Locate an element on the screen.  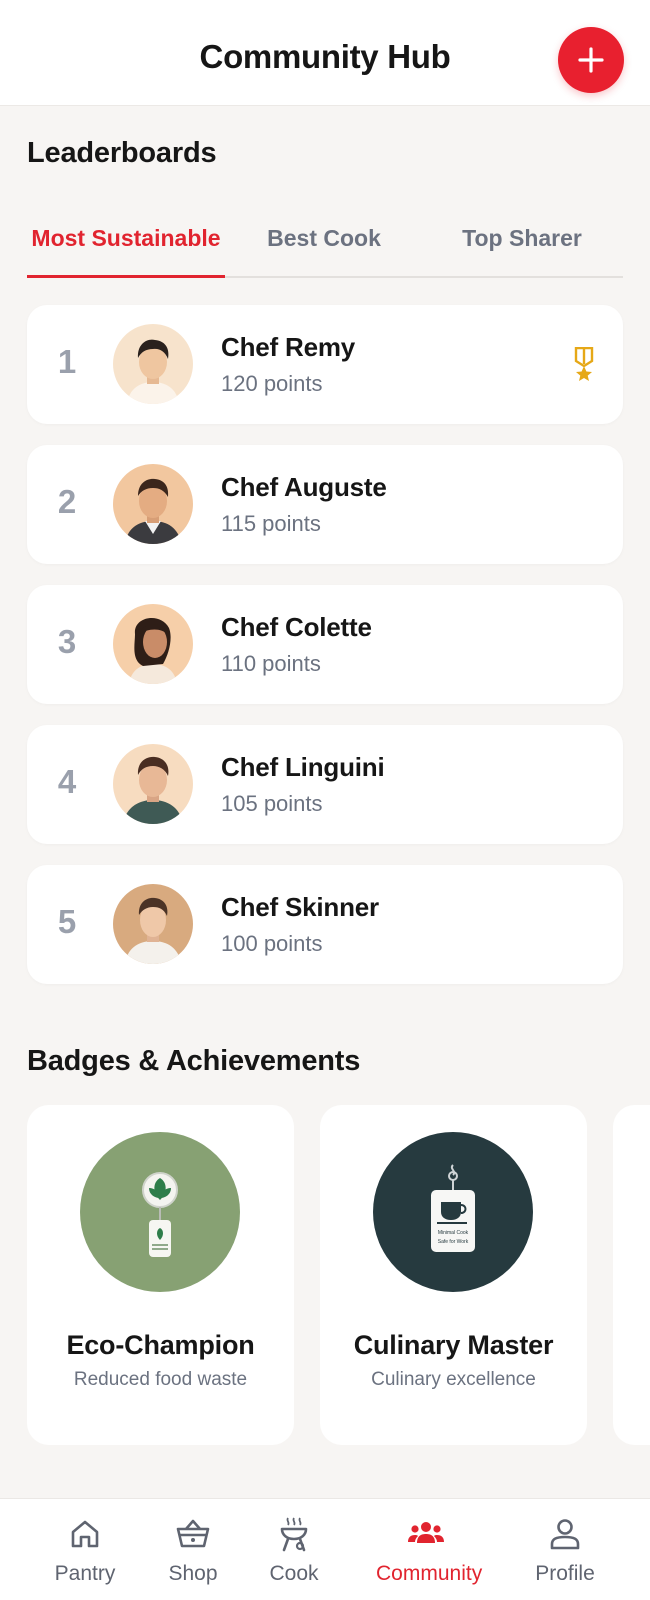
nav-cook: Cook is located at coordinates (294, 1549).